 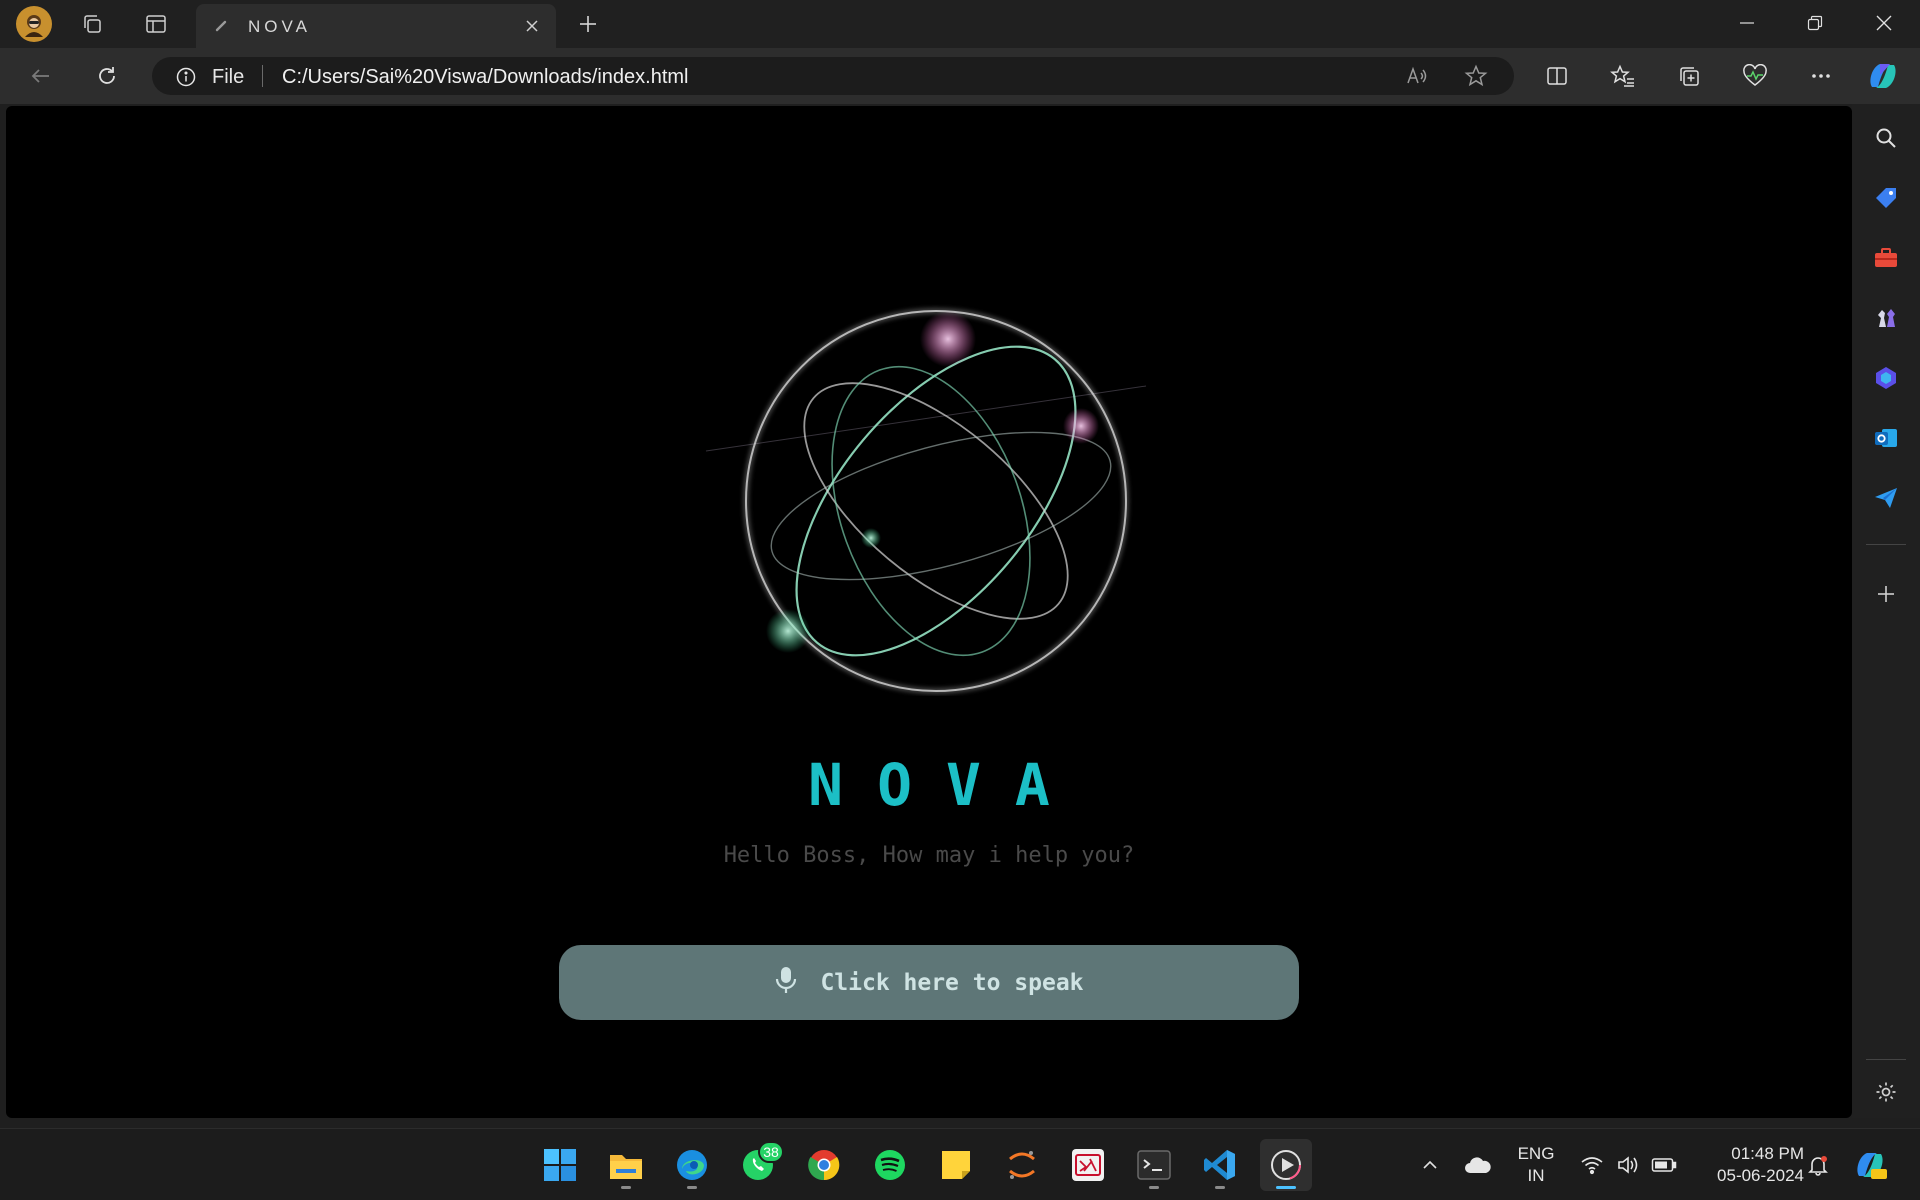 I want to click on taskbar: 38 ENG IN 01:48 PM 05-06-2024, so click(x=960, y=1164).